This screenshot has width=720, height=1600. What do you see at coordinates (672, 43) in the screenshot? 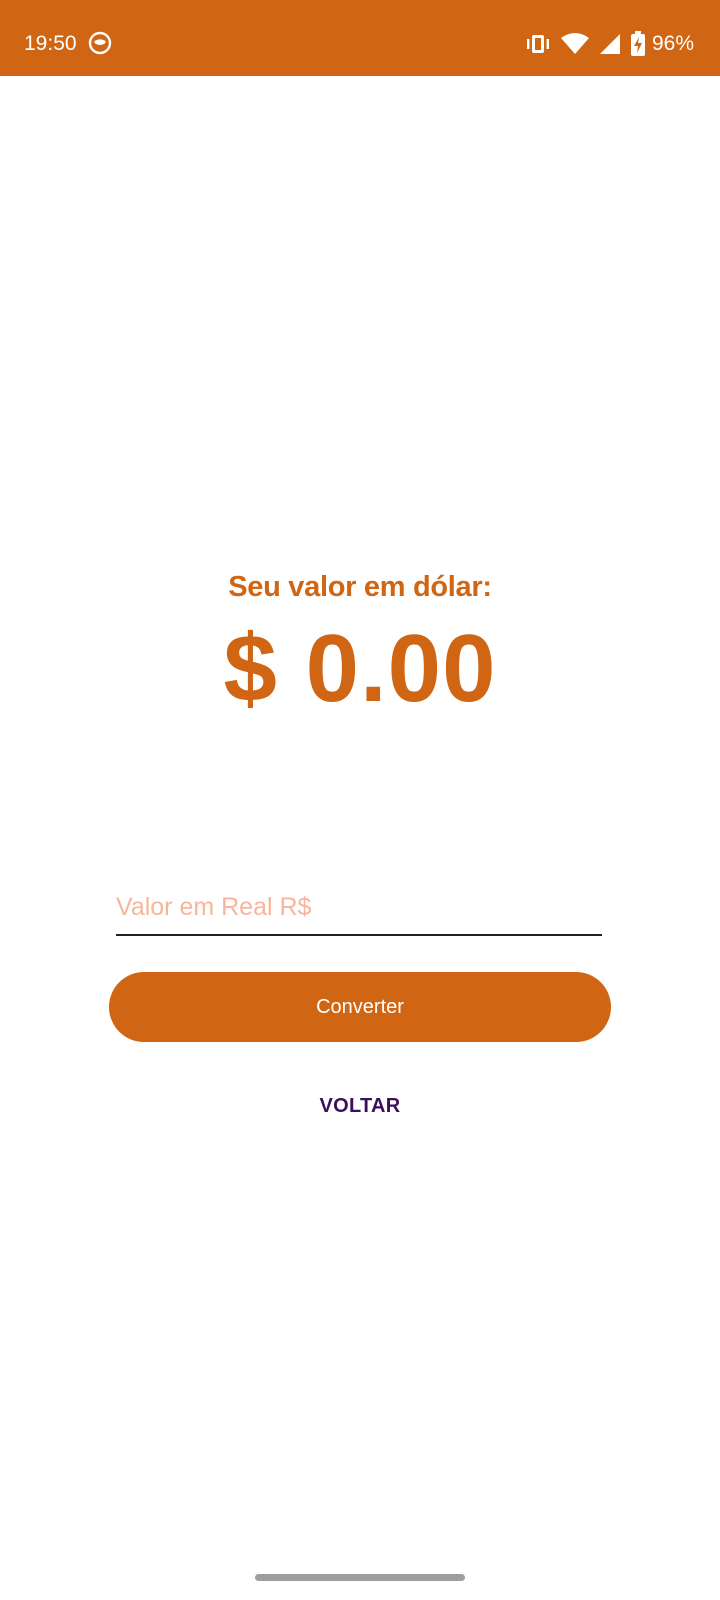
I see `battery-percent: 96%` at bounding box center [672, 43].